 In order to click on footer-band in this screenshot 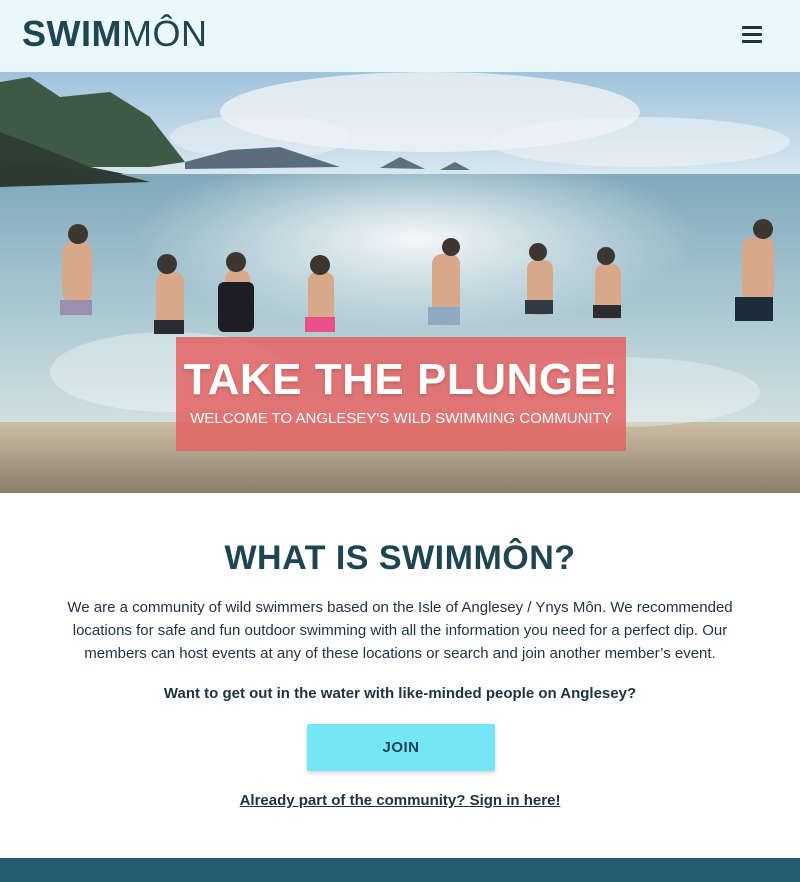, I will do `click(400, 870)`.